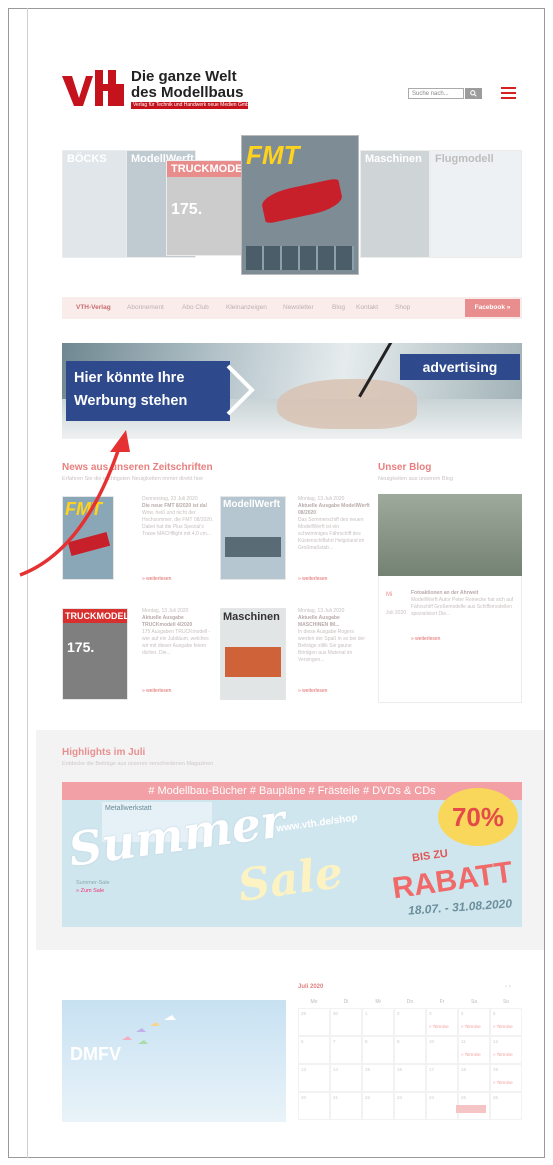 The image size is (553, 1165). What do you see at coordinates (90, 891) in the screenshot?
I see `sale-link: » Zum Sale` at bounding box center [90, 891].